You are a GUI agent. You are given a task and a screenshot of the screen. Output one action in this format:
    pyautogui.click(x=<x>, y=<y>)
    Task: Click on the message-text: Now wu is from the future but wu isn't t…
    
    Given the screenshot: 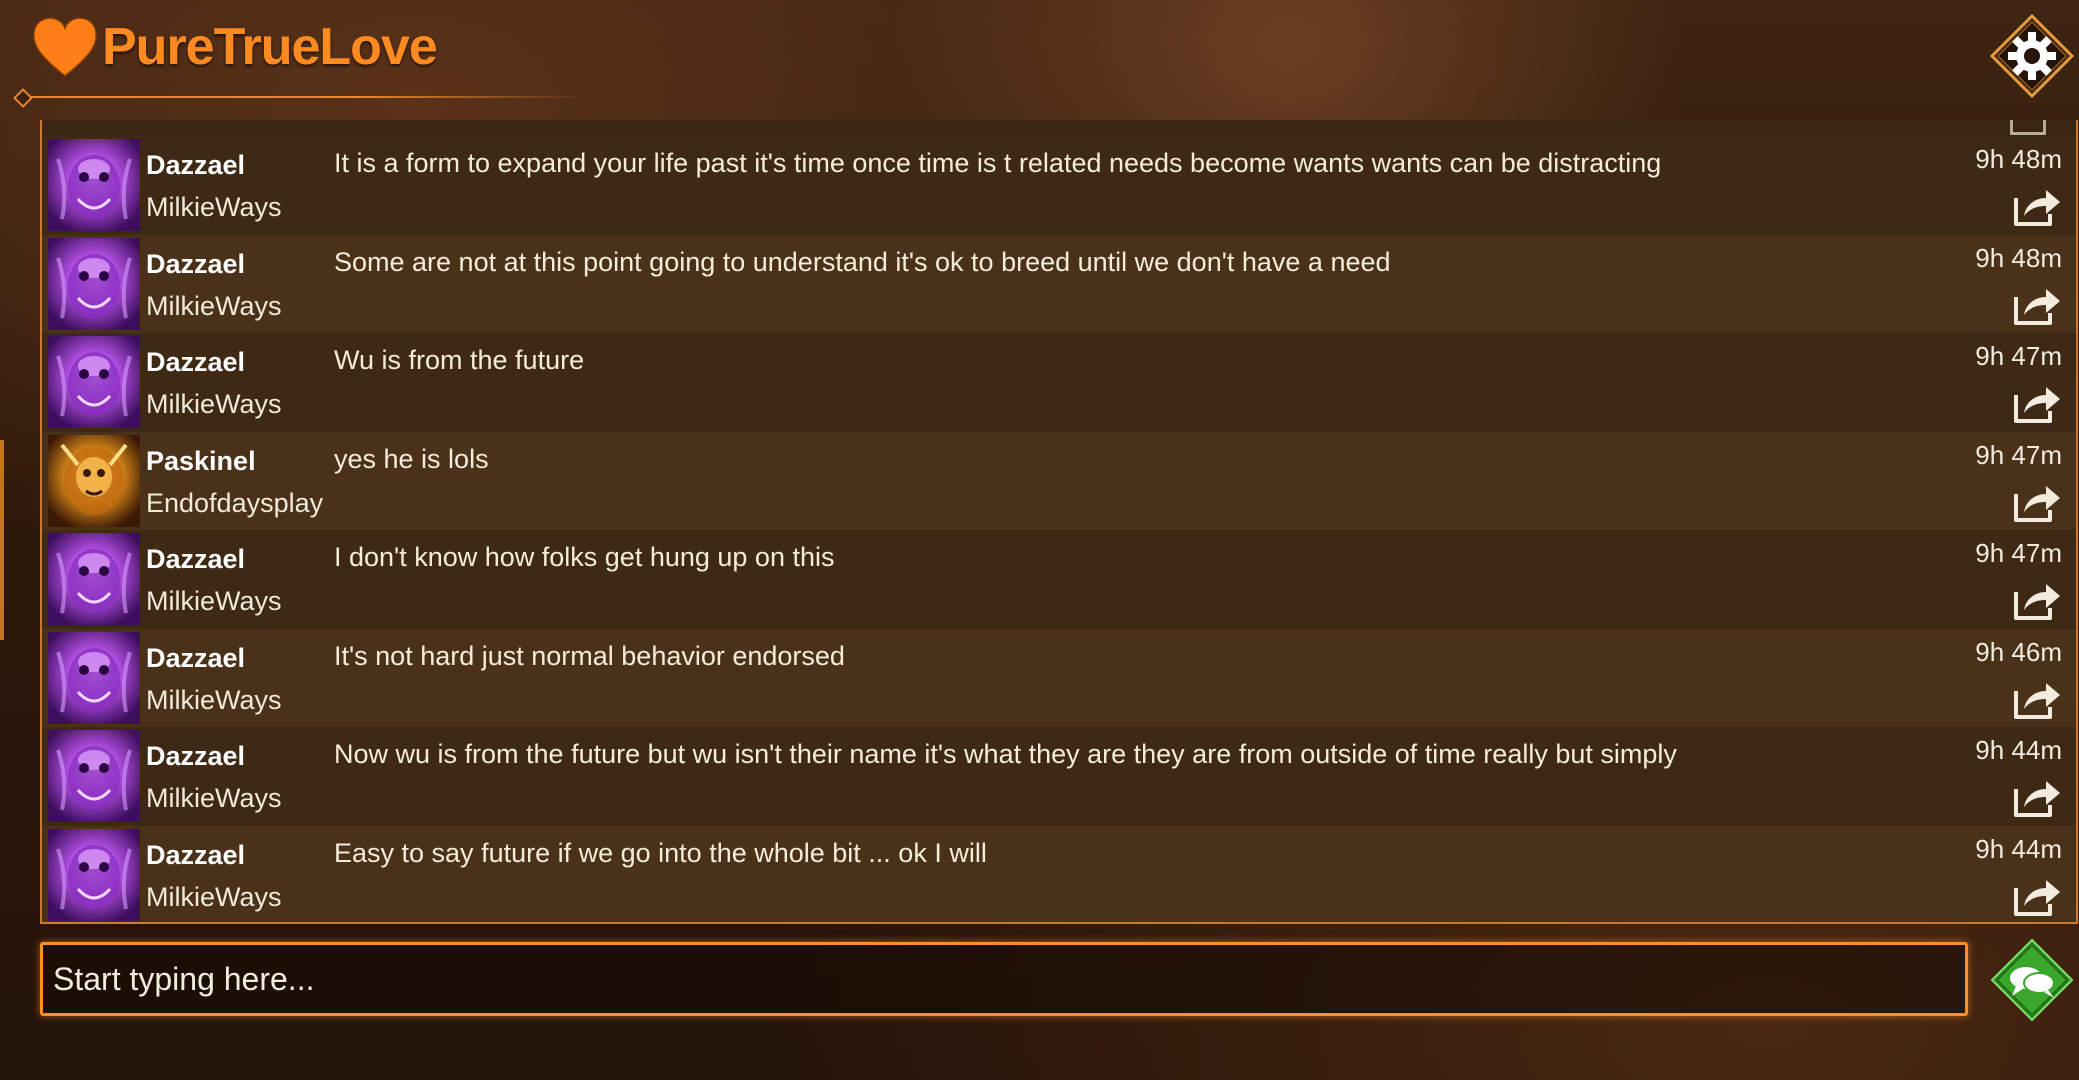 What is the action you would take?
    pyautogui.click(x=1005, y=754)
    